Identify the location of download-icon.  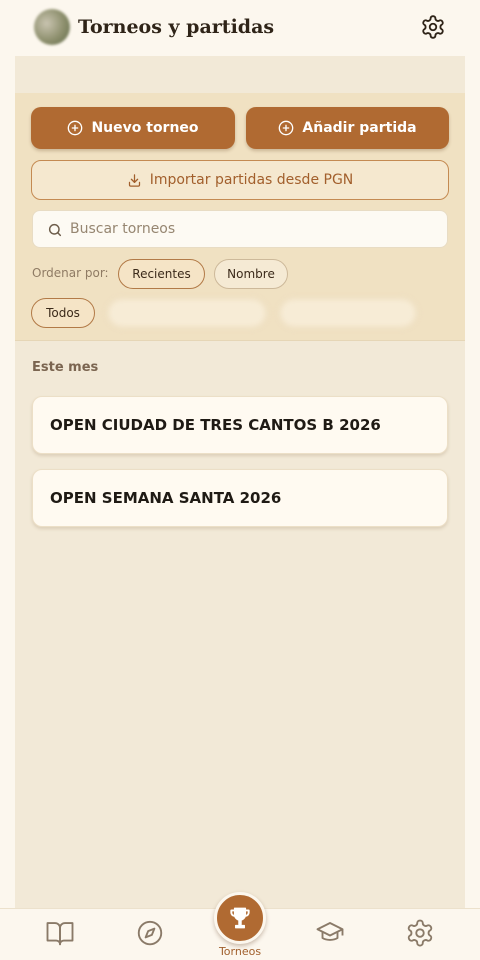
(134, 180).